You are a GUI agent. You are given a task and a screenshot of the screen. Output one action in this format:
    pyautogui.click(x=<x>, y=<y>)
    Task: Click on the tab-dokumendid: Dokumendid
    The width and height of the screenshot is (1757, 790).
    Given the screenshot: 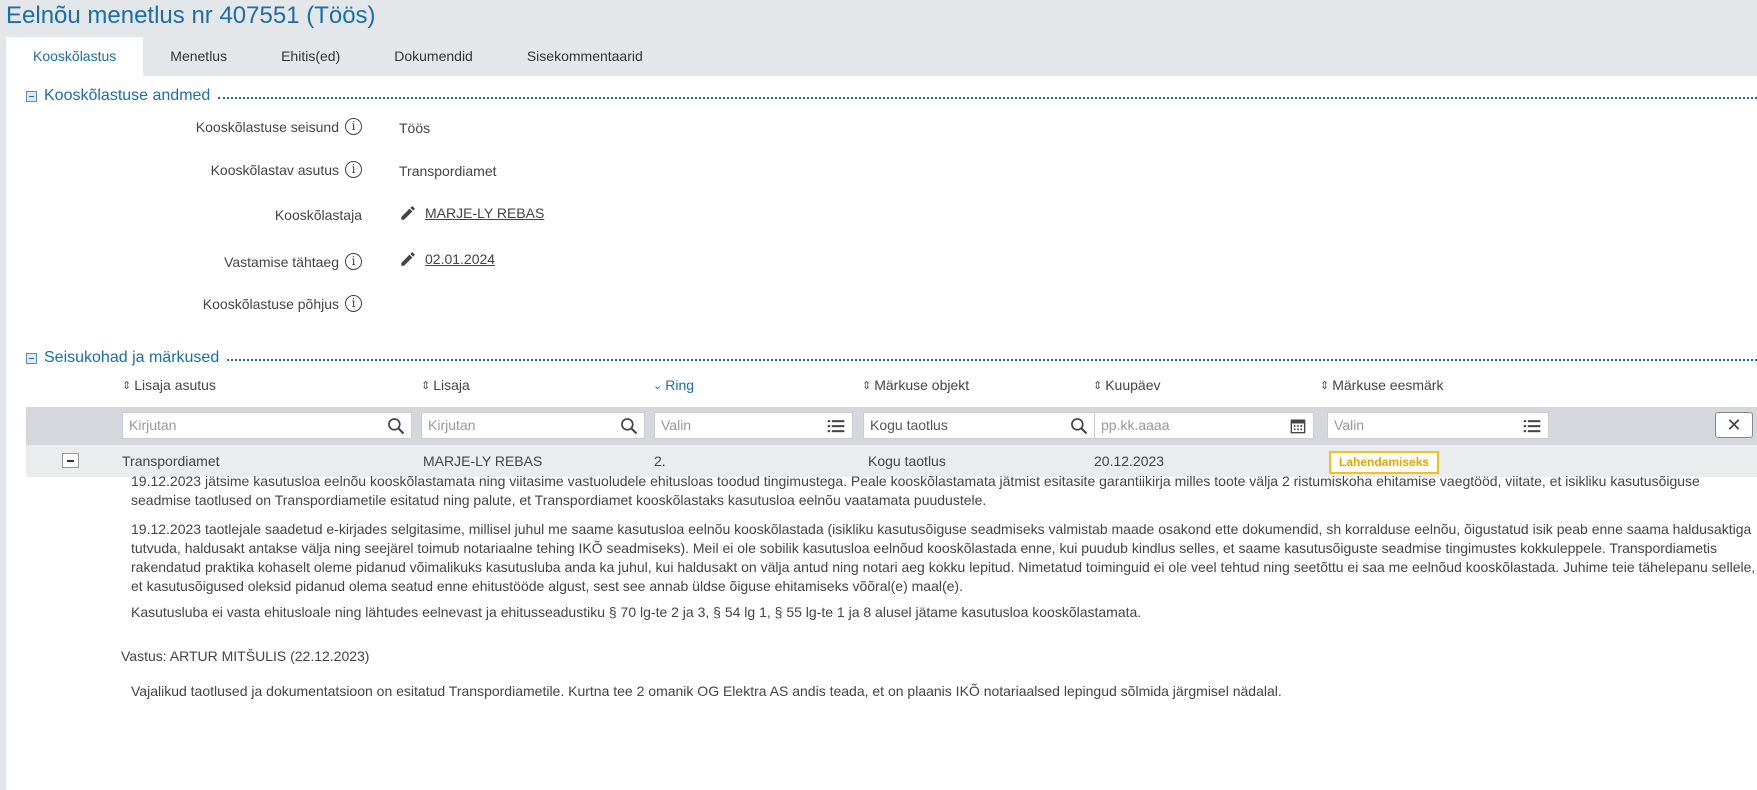 What is the action you would take?
    pyautogui.click(x=433, y=56)
    